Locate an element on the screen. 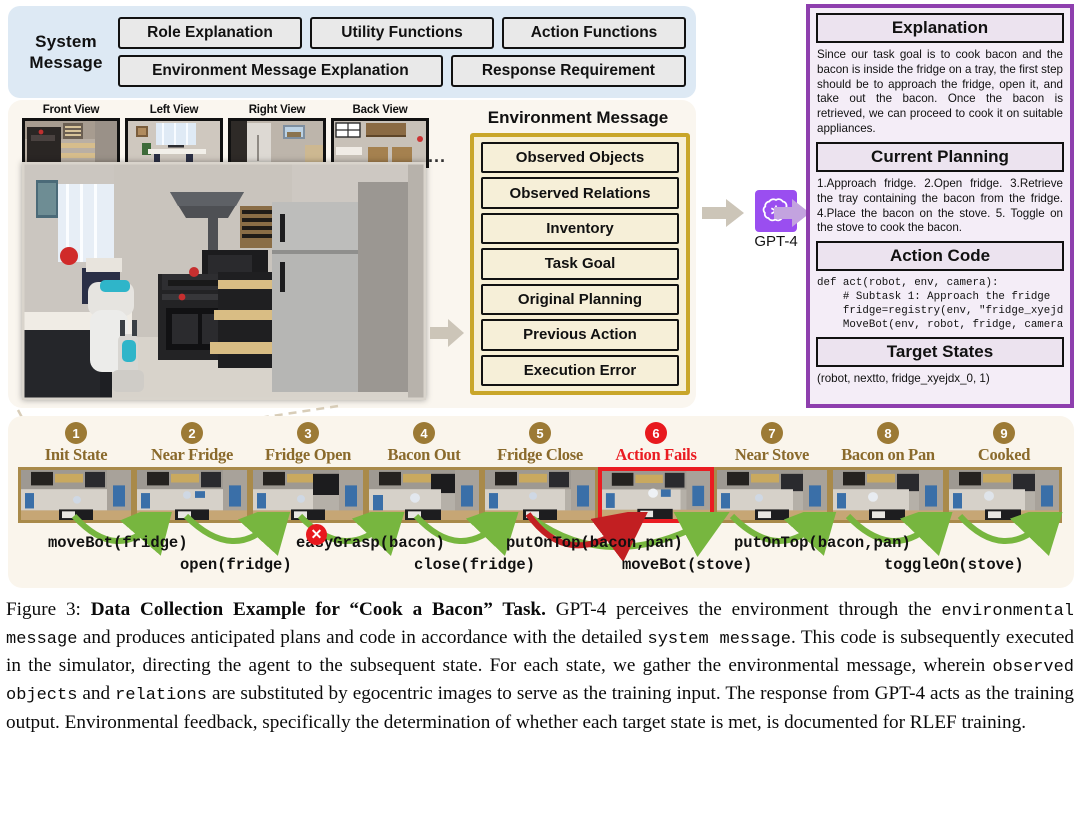 The width and height of the screenshot is (1080, 814). view-cell-front: Front View is located at coordinates (71, 136).